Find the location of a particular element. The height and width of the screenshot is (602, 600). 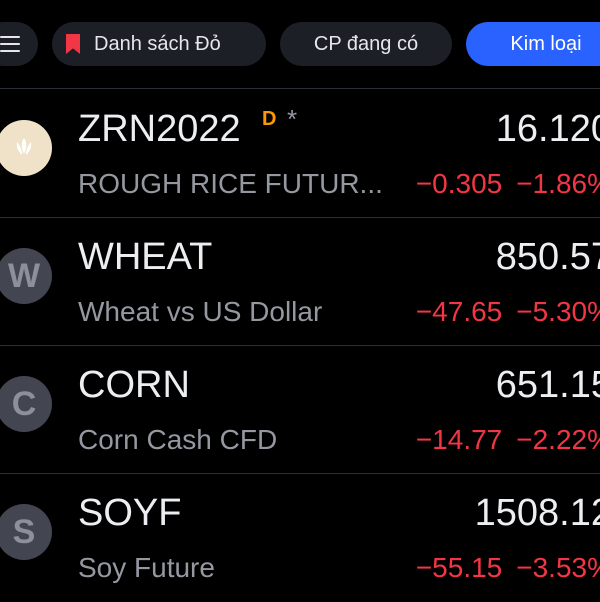

divider is located at coordinates (300, 88).